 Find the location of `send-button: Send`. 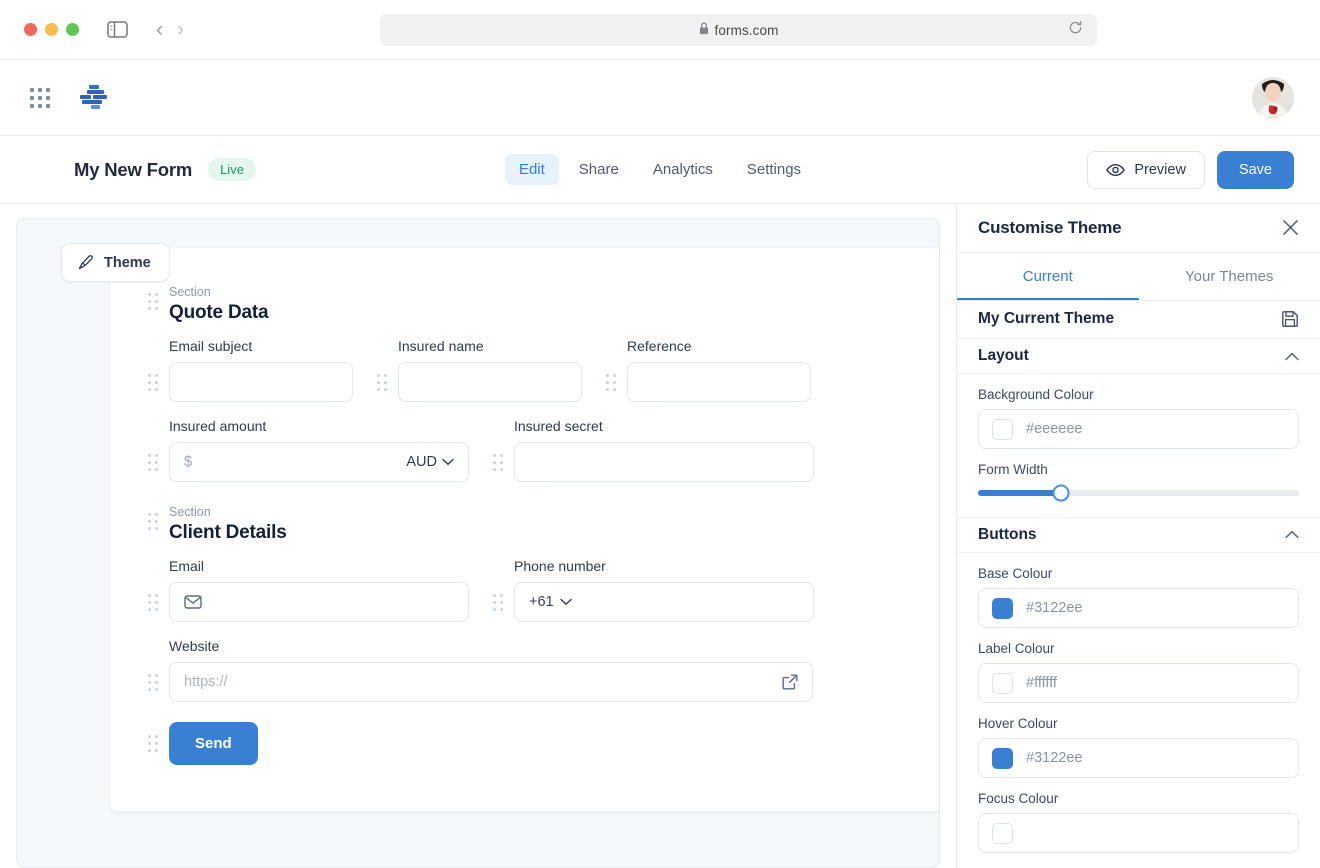

send-button: Send is located at coordinates (213, 743).